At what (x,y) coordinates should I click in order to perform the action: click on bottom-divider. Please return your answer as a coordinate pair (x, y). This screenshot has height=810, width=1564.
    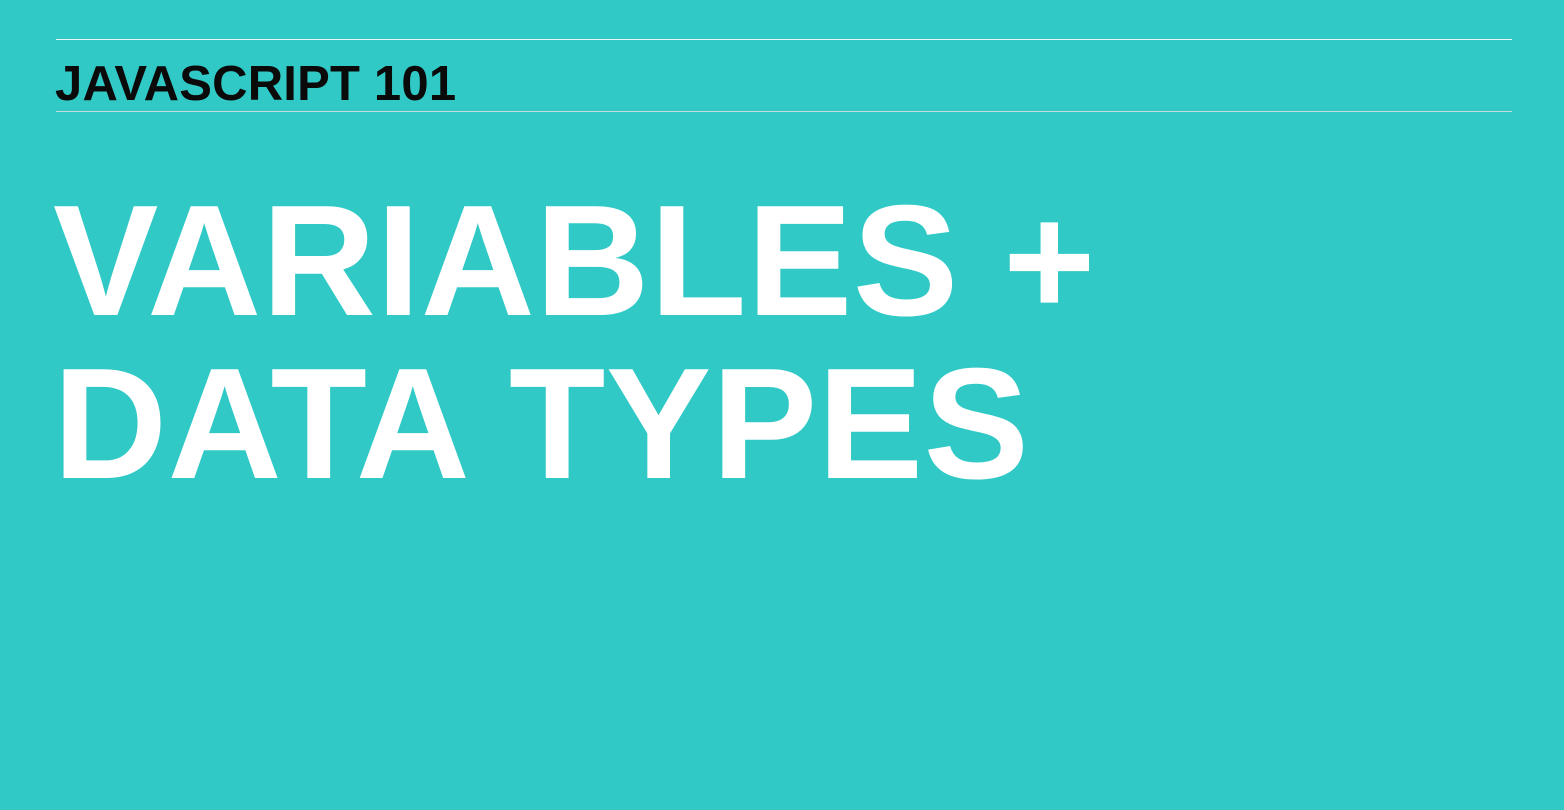
    Looking at the image, I should click on (784, 111).